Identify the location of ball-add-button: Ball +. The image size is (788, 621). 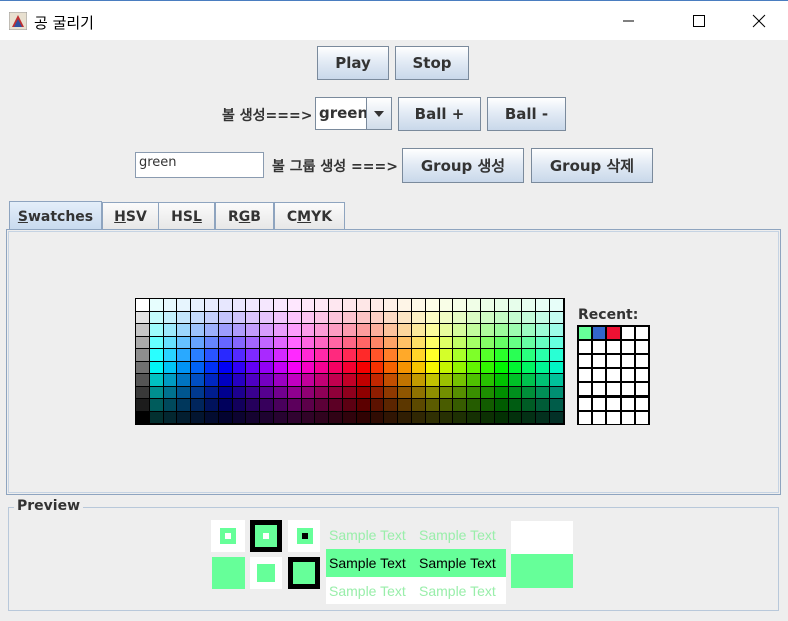
(439, 114).